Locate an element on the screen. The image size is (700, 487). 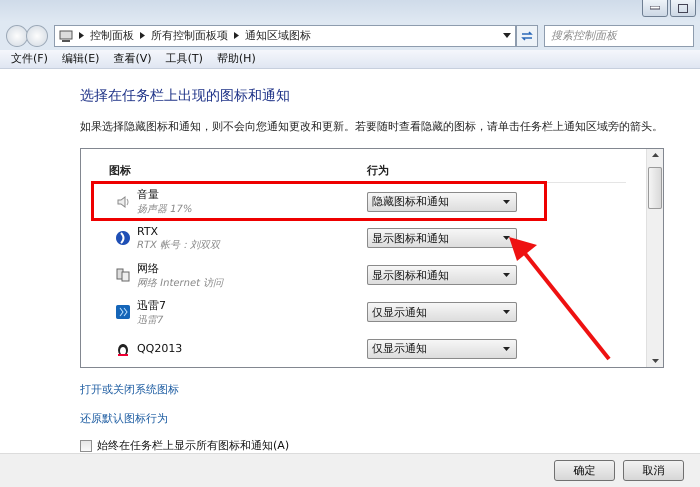
menu-item: 编辑(E) is located at coordinates (80, 58).